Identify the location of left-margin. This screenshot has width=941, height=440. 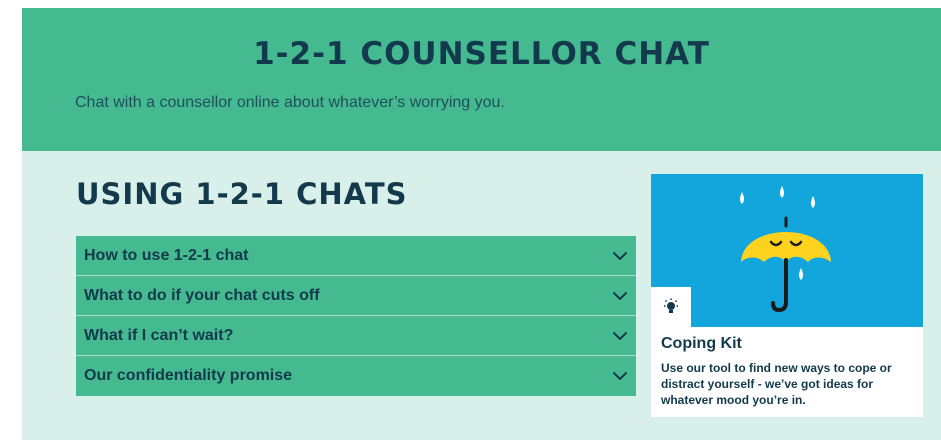
(11, 220).